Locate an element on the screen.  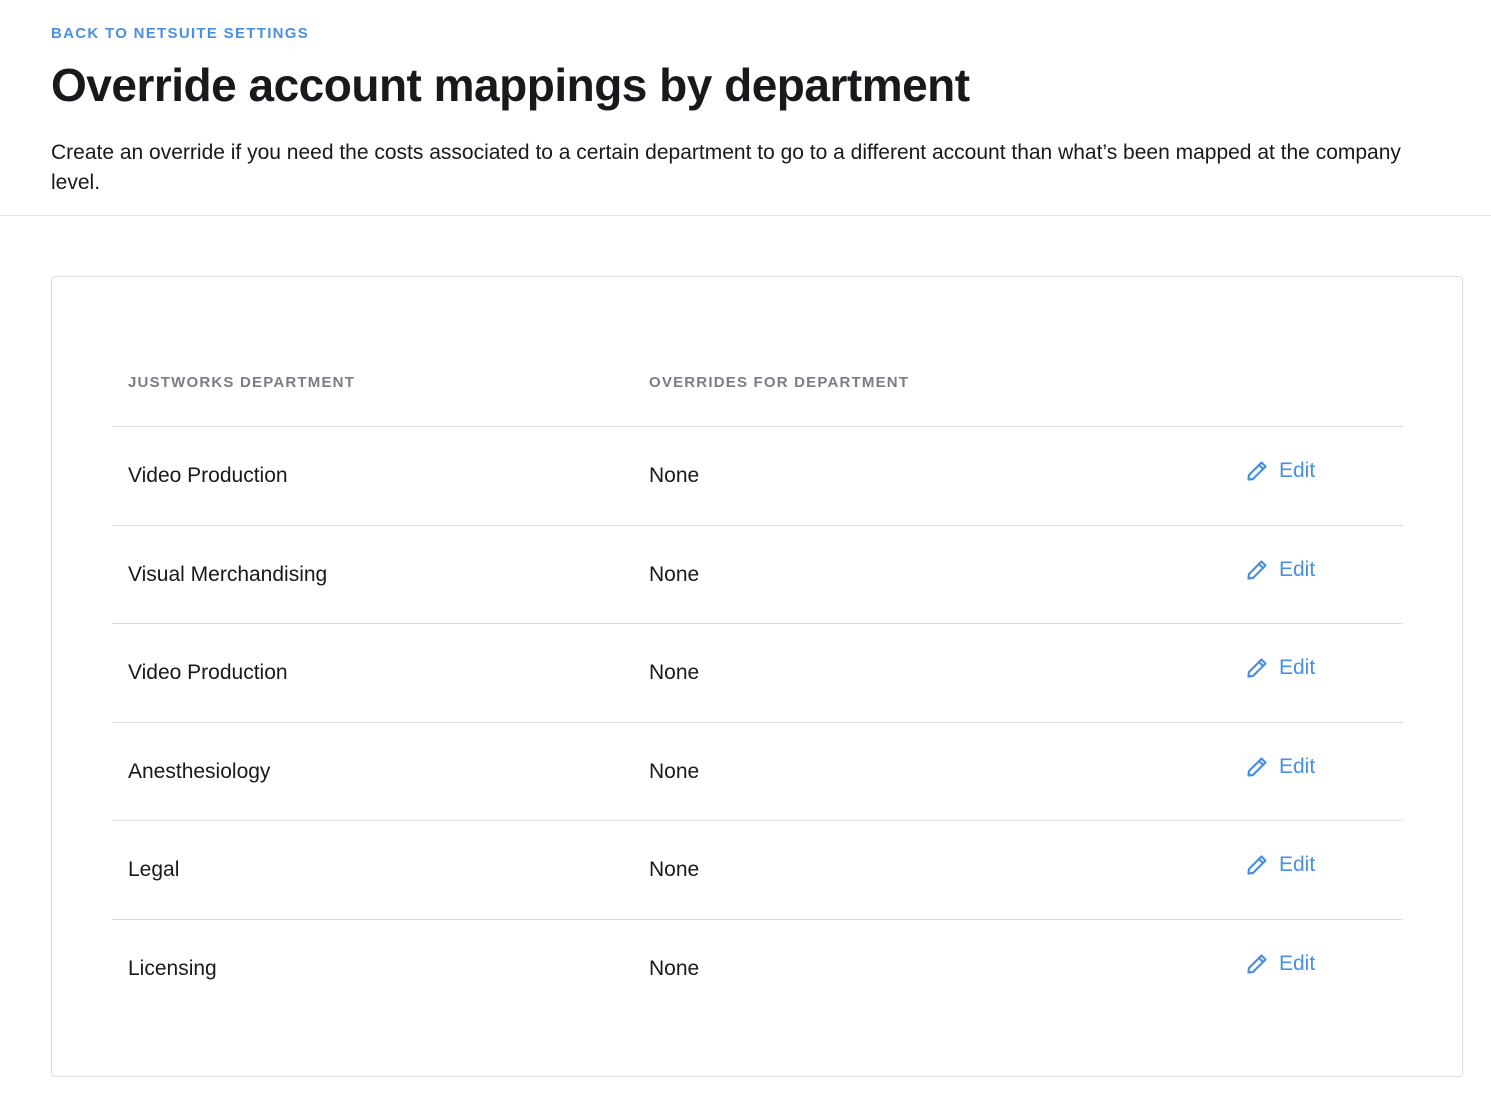
column-header-justworks-department: JUSTWORKS DEPARTMENT is located at coordinates (242, 382).